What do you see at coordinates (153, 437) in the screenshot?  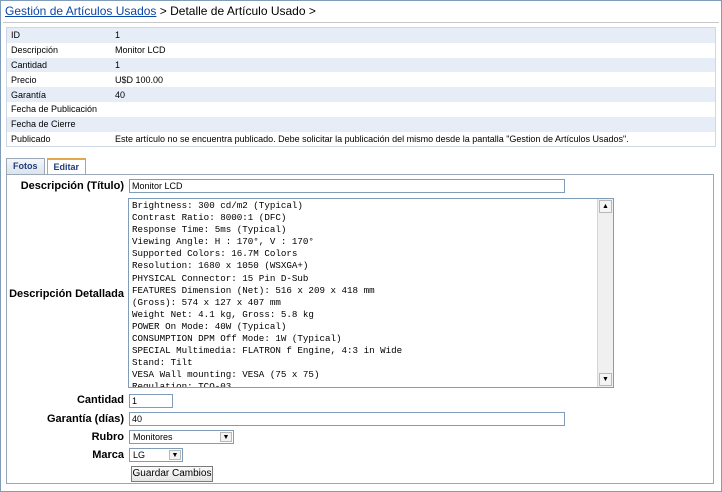 I see `rubro-select-value: Monitores` at bounding box center [153, 437].